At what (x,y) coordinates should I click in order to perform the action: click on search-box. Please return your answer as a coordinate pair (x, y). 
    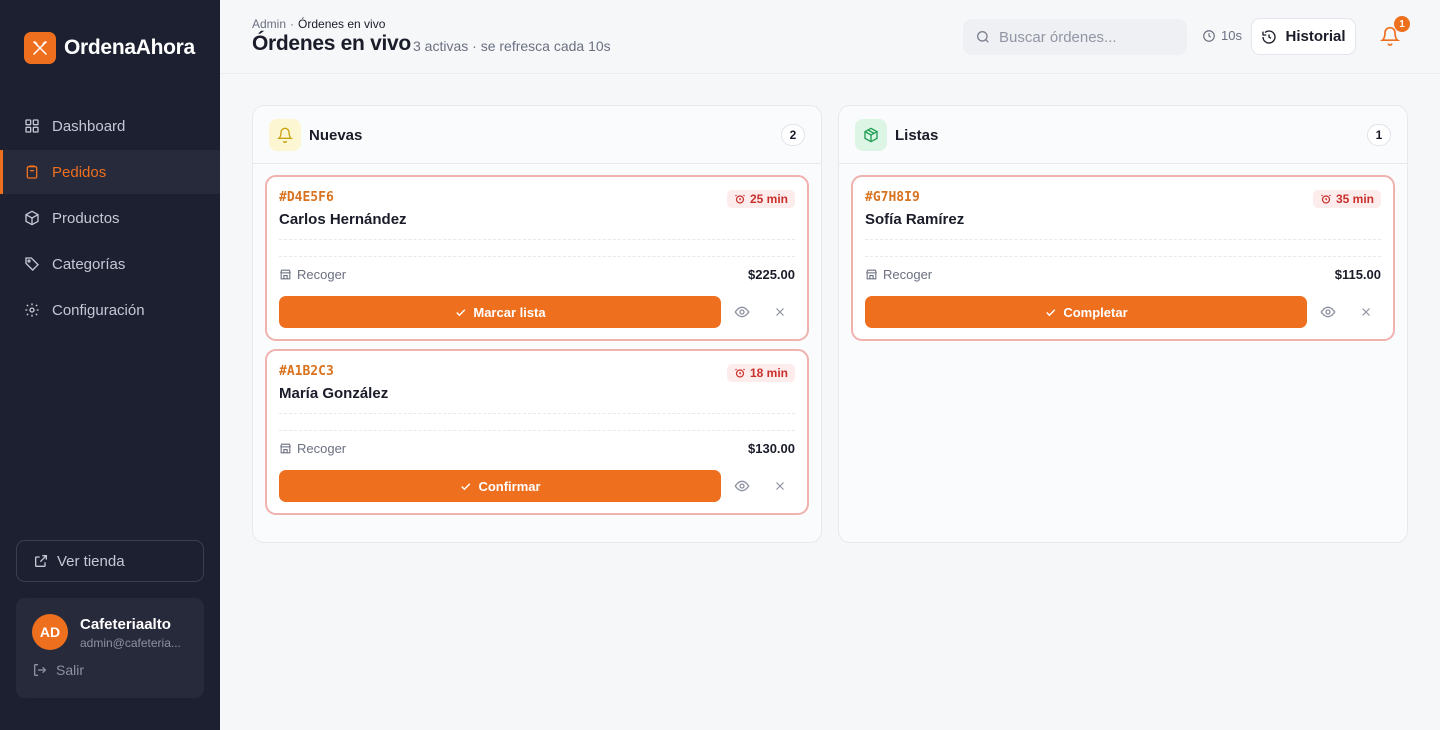
    Looking at the image, I should click on (1075, 37).